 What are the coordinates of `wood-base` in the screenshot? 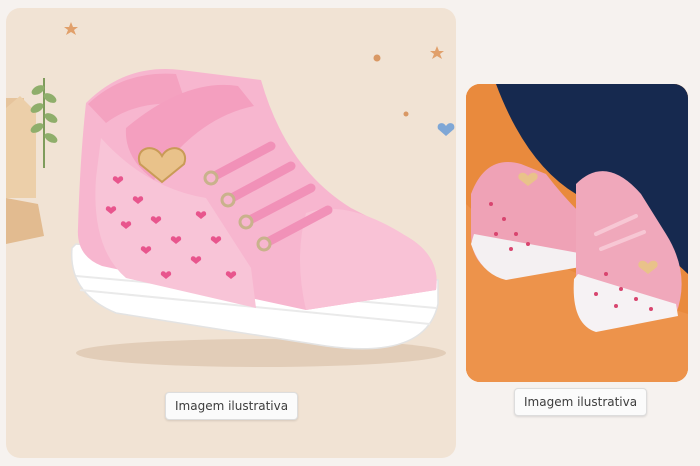 It's located at (25, 221).